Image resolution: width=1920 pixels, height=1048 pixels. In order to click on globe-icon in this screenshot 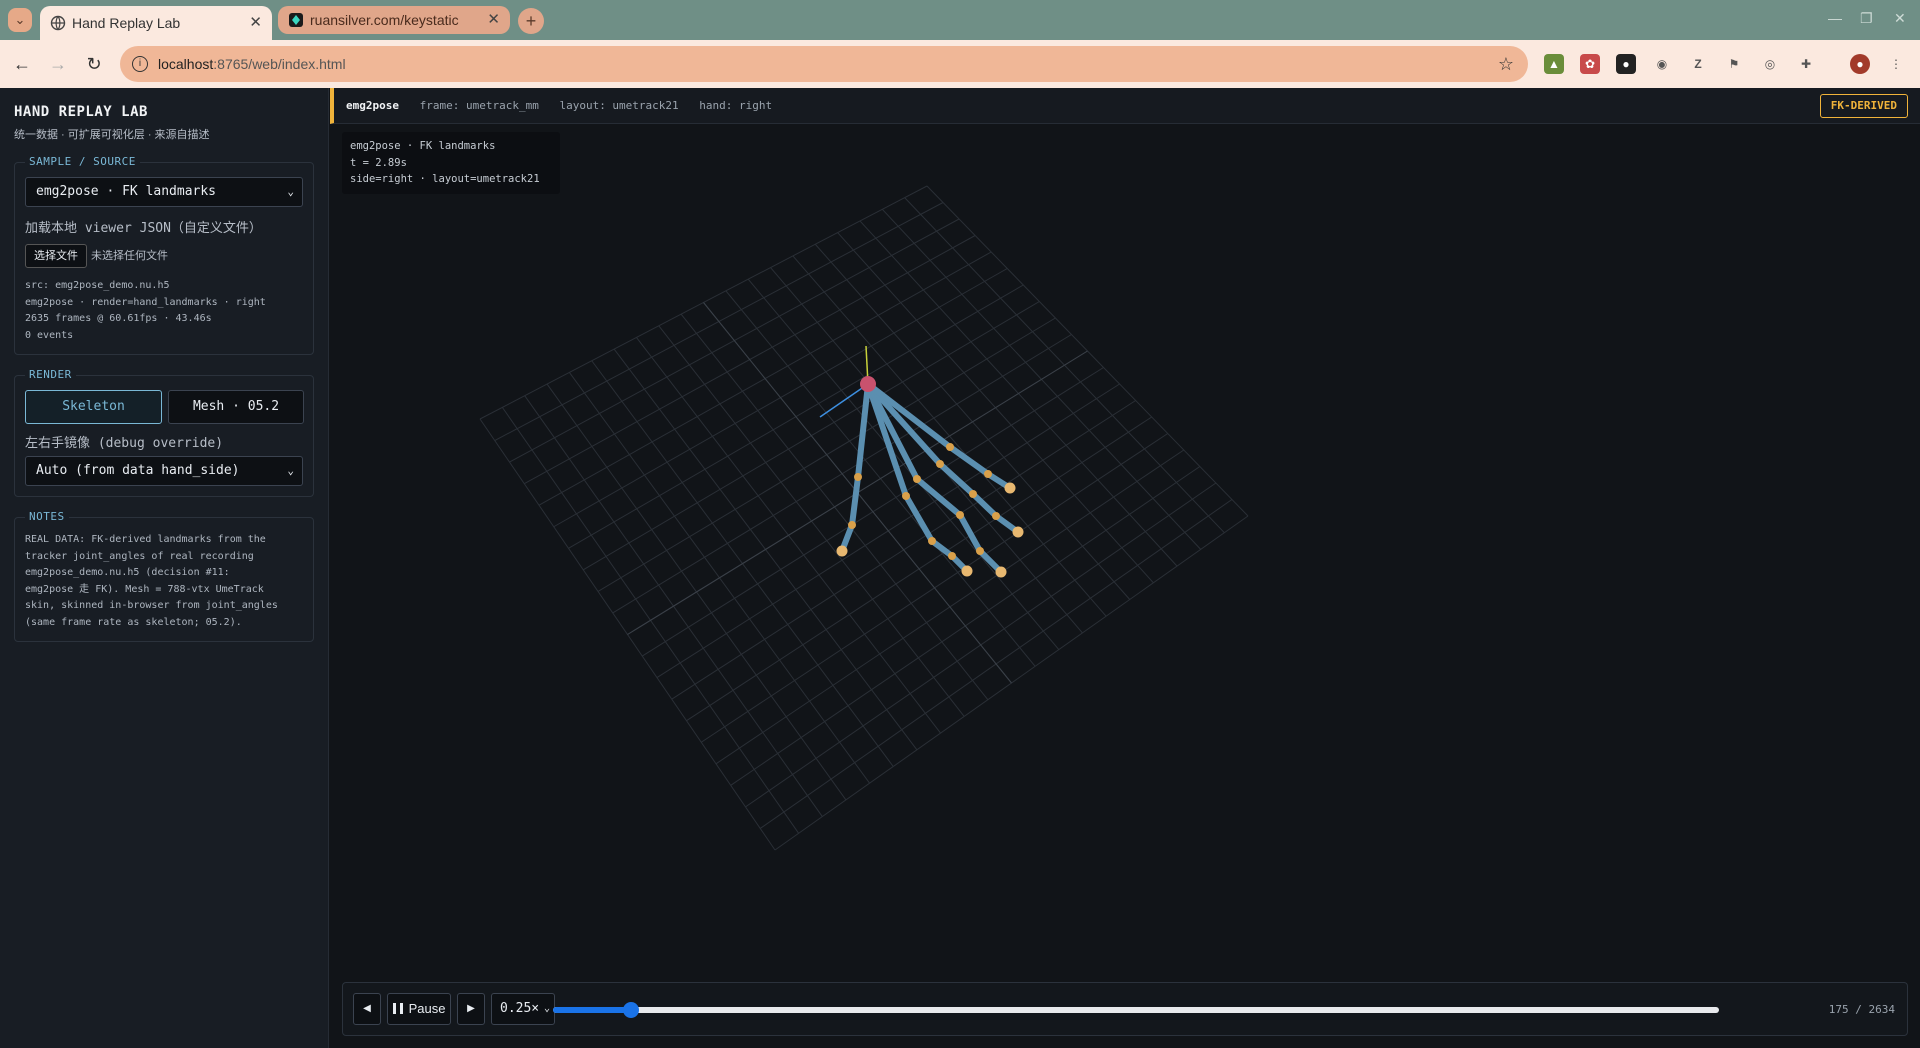, I will do `click(58, 23)`.